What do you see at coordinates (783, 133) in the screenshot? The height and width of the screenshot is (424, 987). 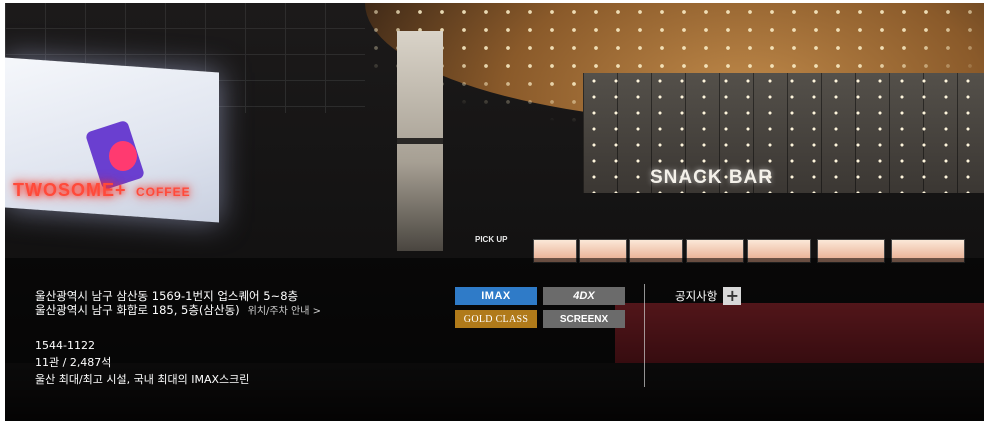 I see `wall-lights` at bounding box center [783, 133].